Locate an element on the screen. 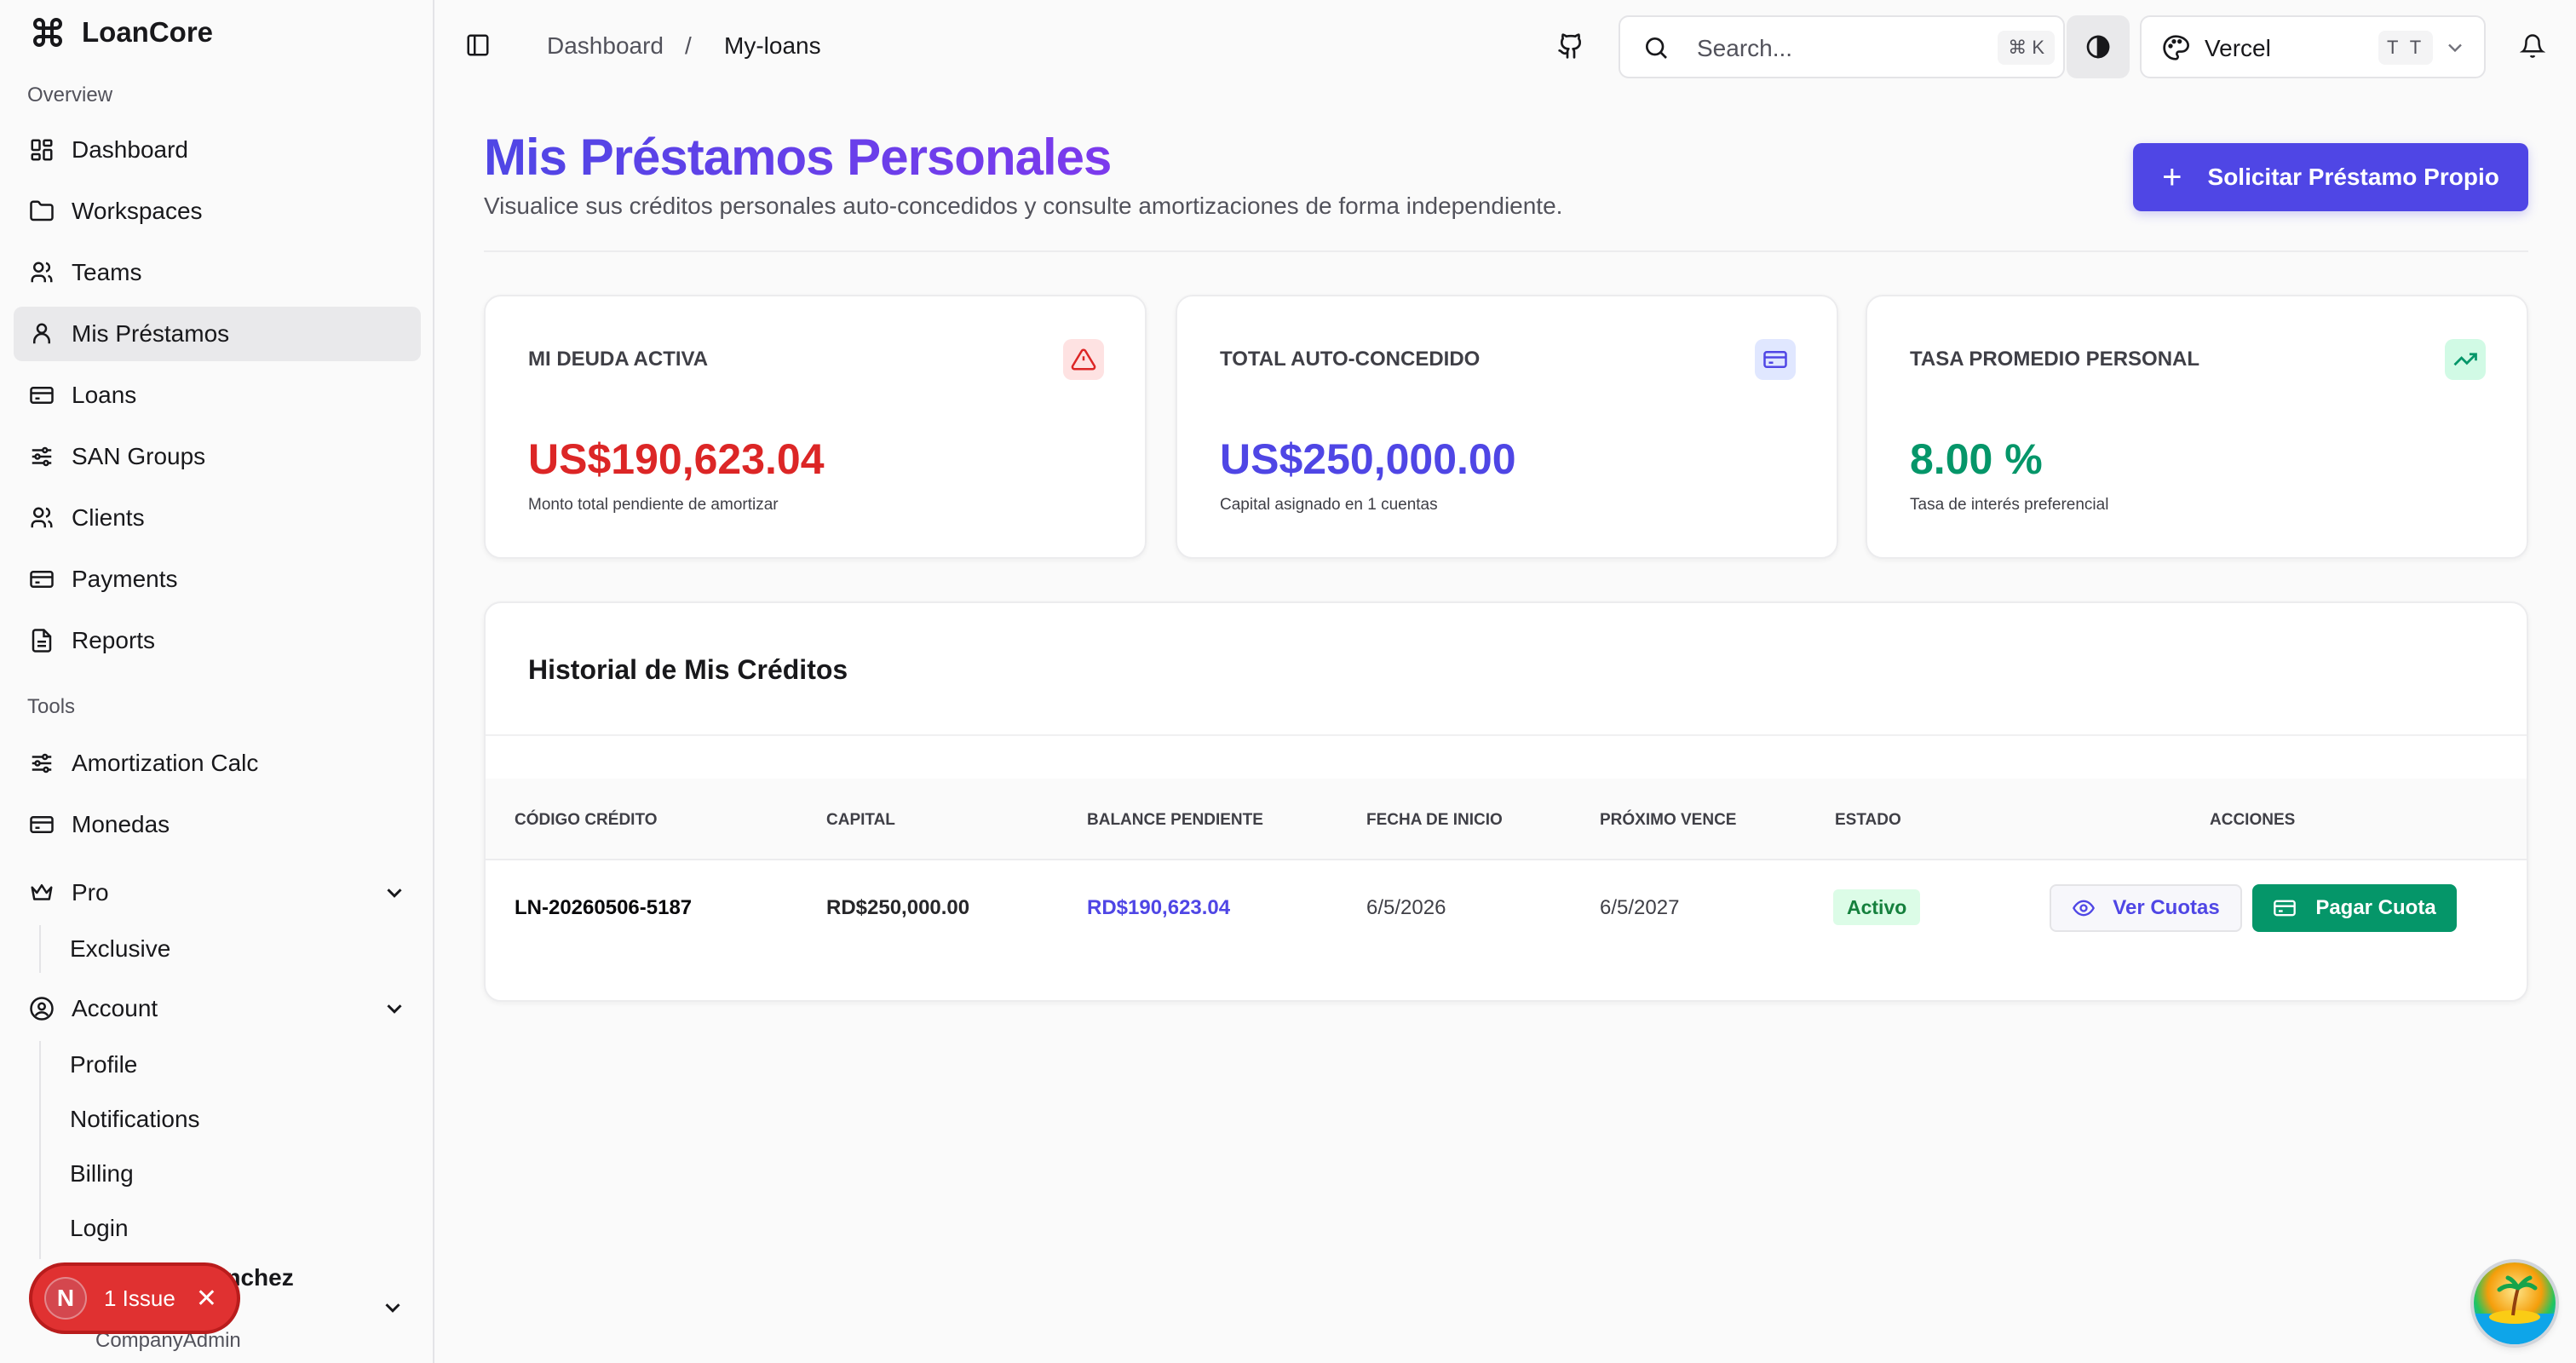 This screenshot has height=1363, width=2576. close-icon: ✕ is located at coordinates (207, 1299).